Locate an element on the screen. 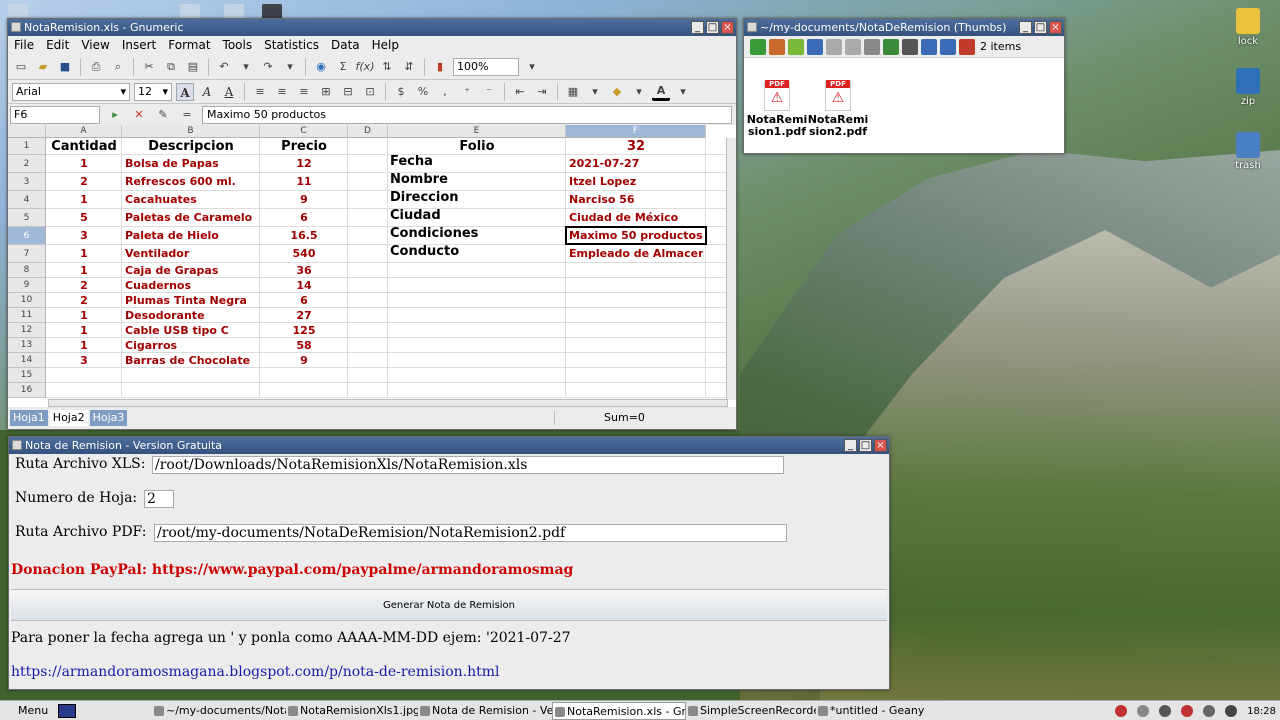  increase-decimals-icon: ⁺ is located at coordinates (467, 92).